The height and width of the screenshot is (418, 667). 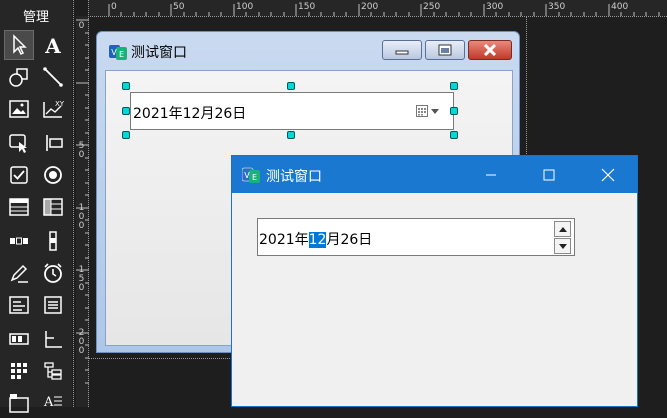 What do you see at coordinates (416, 237) in the screenshot?
I see `runtime-date-picker: 2021年12月26日` at bounding box center [416, 237].